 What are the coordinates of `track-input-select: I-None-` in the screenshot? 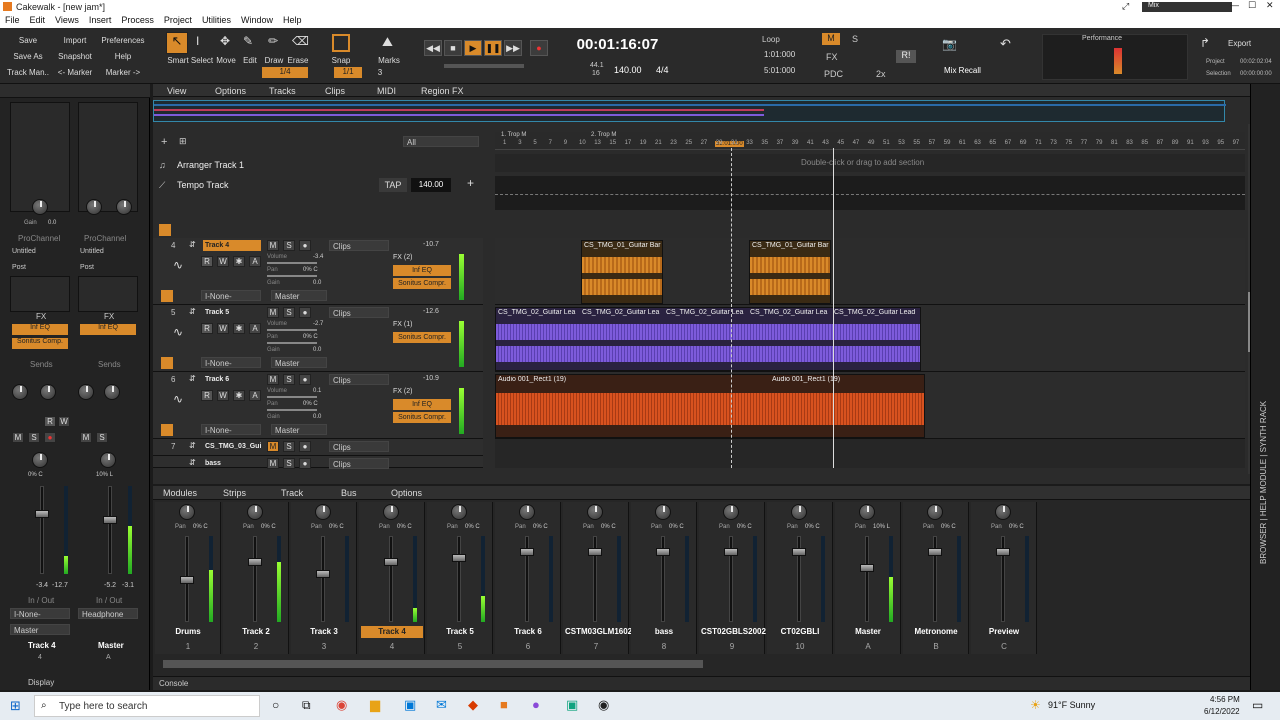 It's located at (231, 295).